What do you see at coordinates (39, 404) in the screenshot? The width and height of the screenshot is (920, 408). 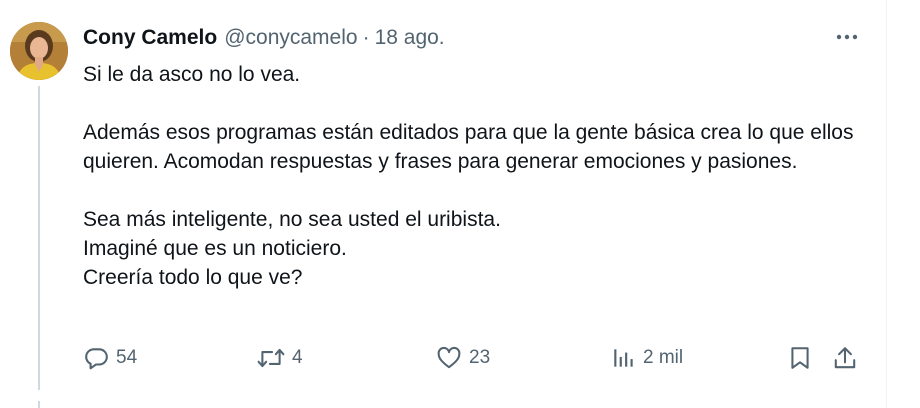 I see `thread-connector-line-next` at bounding box center [39, 404].